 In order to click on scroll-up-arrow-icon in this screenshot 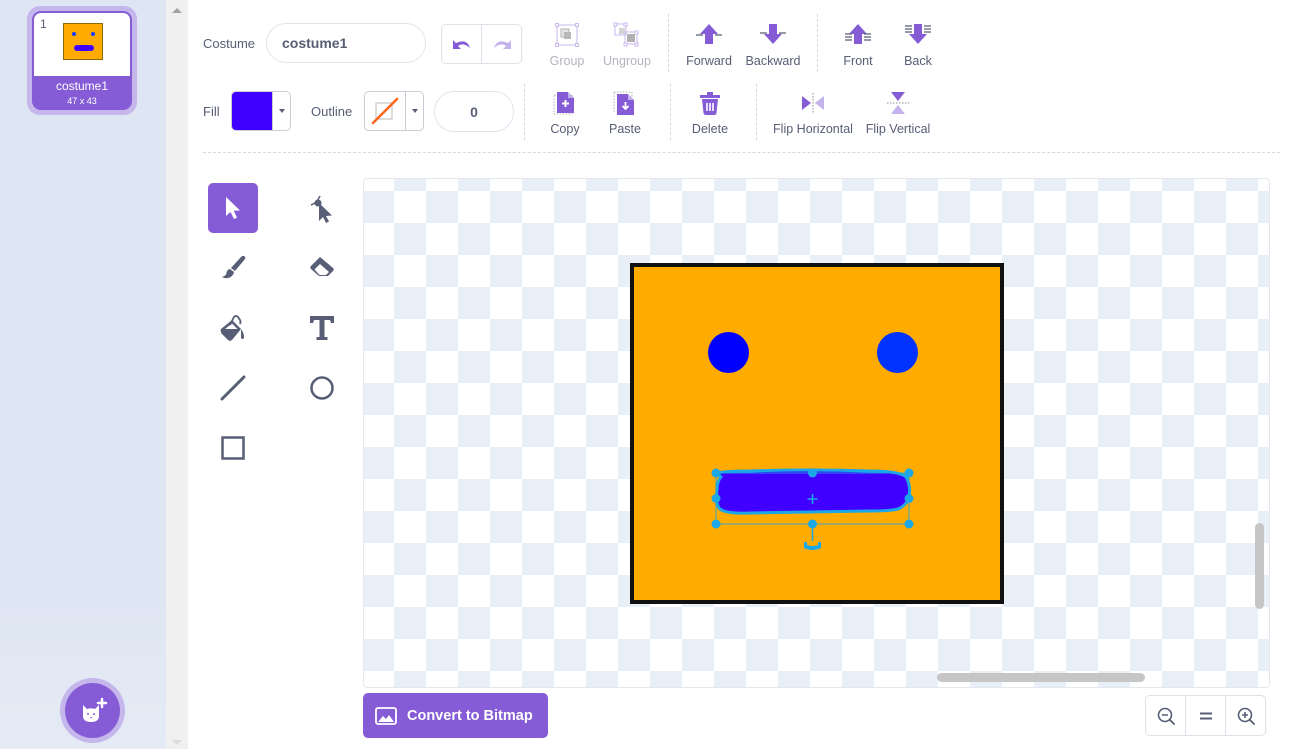, I will do `click(177, 10)`.